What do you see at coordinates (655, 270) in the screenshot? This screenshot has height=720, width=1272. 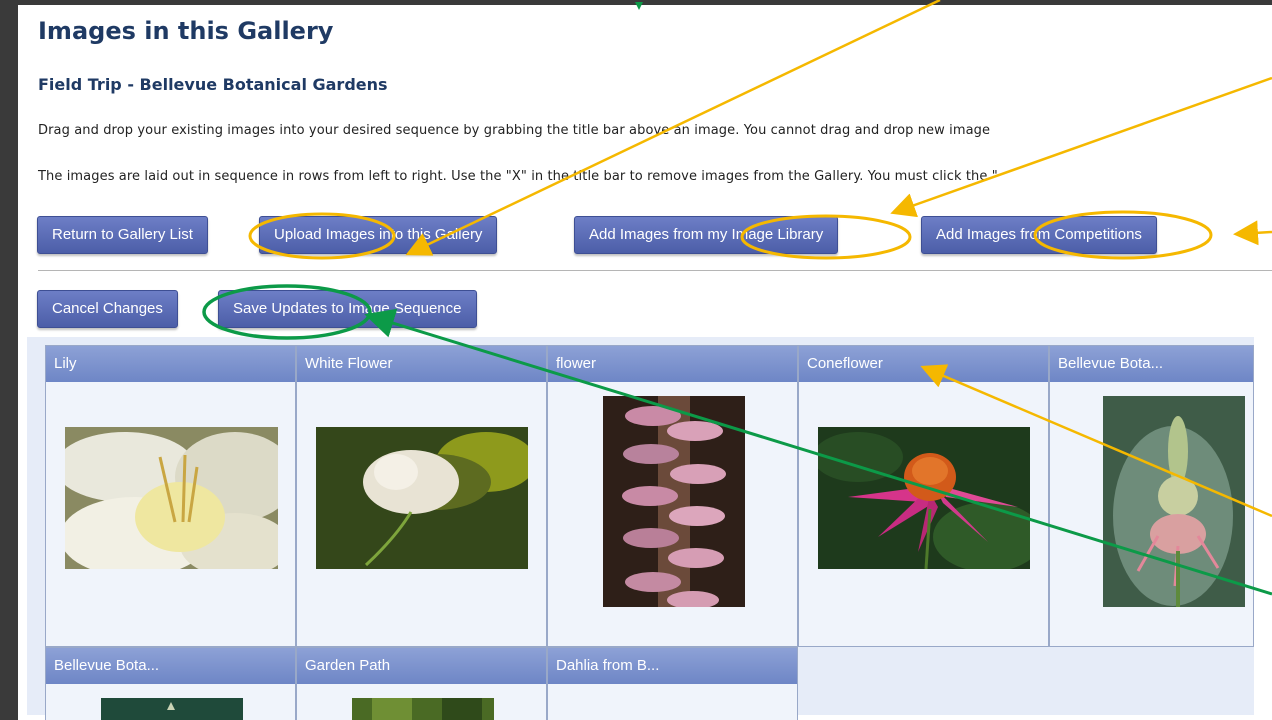 I see `divider` at bounding box center [655, 270].